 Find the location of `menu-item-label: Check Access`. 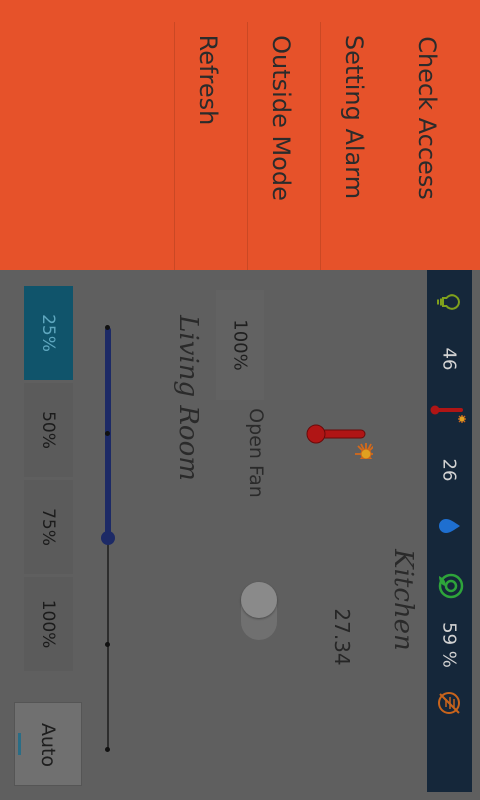

menu-item-label: Check Access is located at coordinates (427, 118).